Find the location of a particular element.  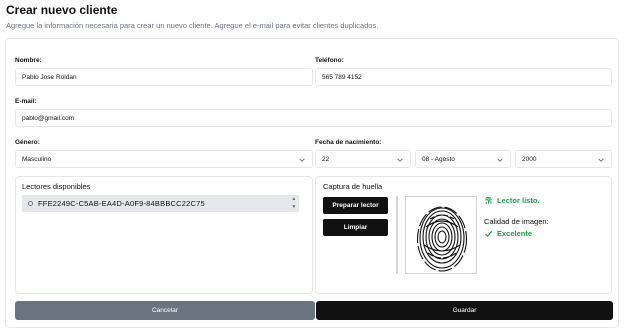

fingerprint-status-icon is located at coordinates (488, 200).